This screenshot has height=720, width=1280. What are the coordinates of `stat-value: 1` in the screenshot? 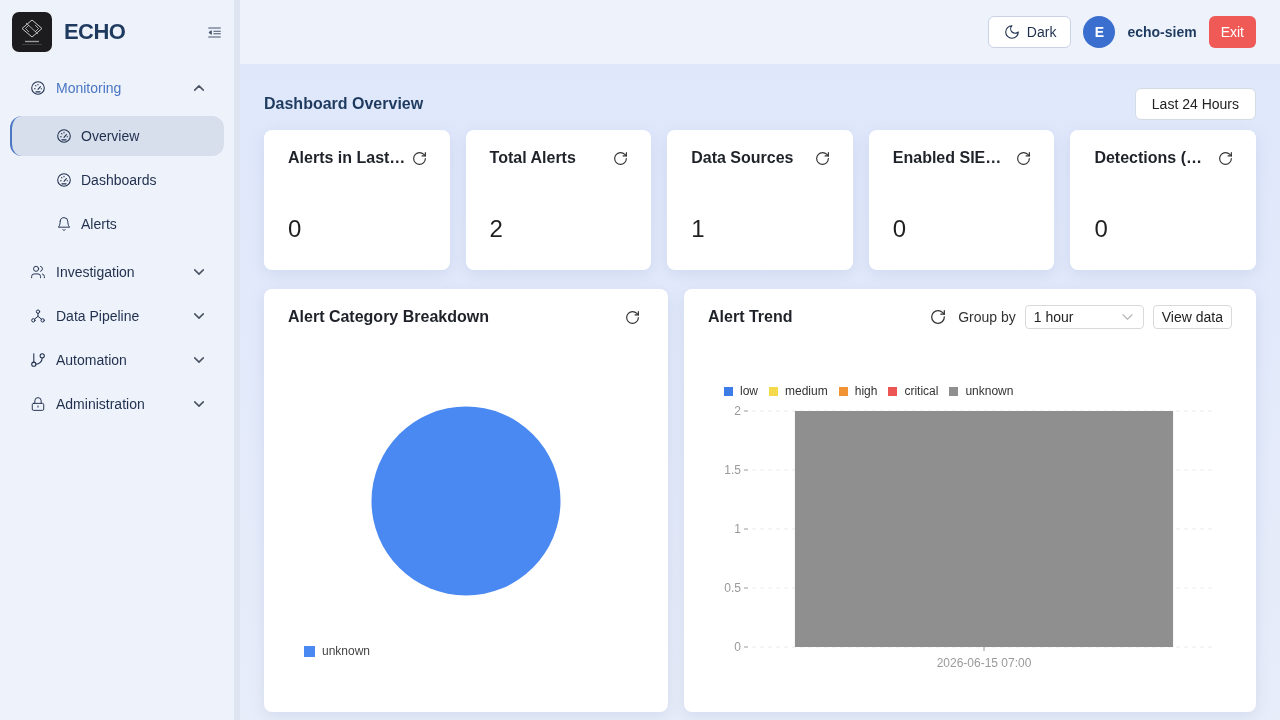 It's located at (698, 229).